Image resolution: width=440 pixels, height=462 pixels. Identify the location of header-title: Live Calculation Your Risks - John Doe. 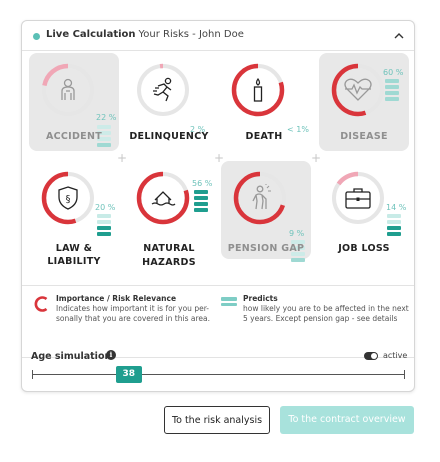
(145, 34).